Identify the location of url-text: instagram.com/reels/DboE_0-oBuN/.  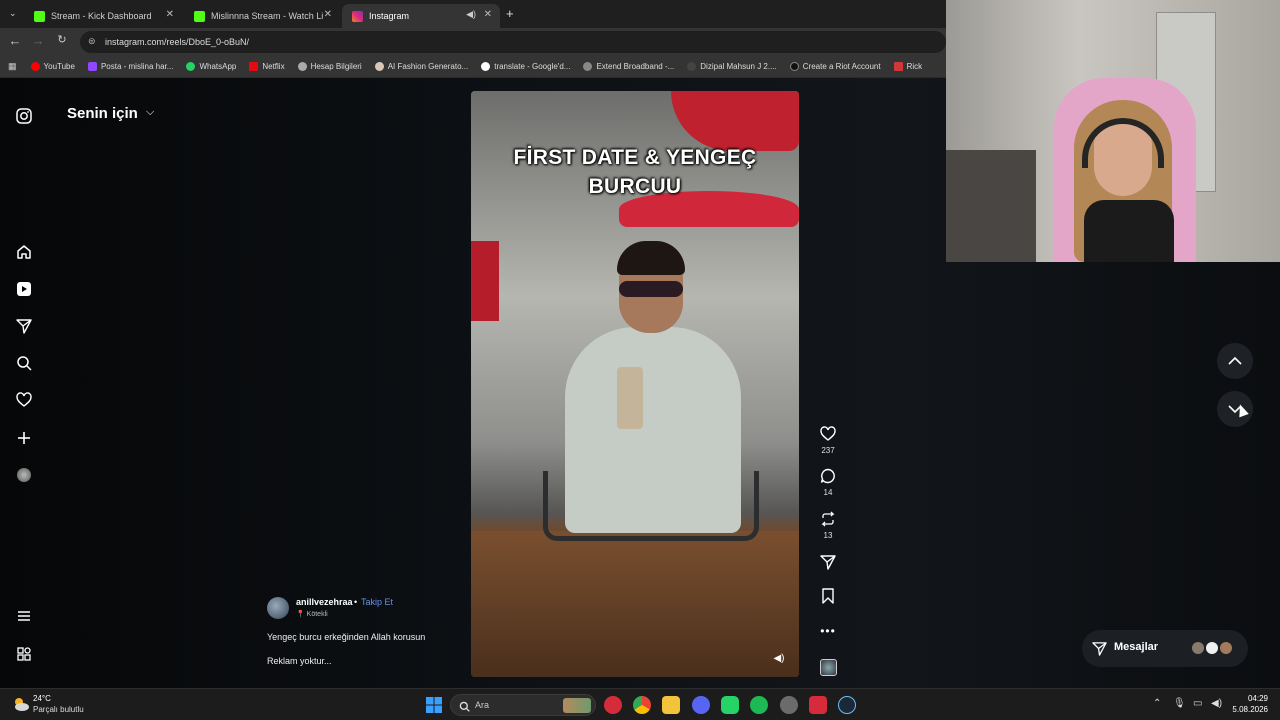
(177, 42).